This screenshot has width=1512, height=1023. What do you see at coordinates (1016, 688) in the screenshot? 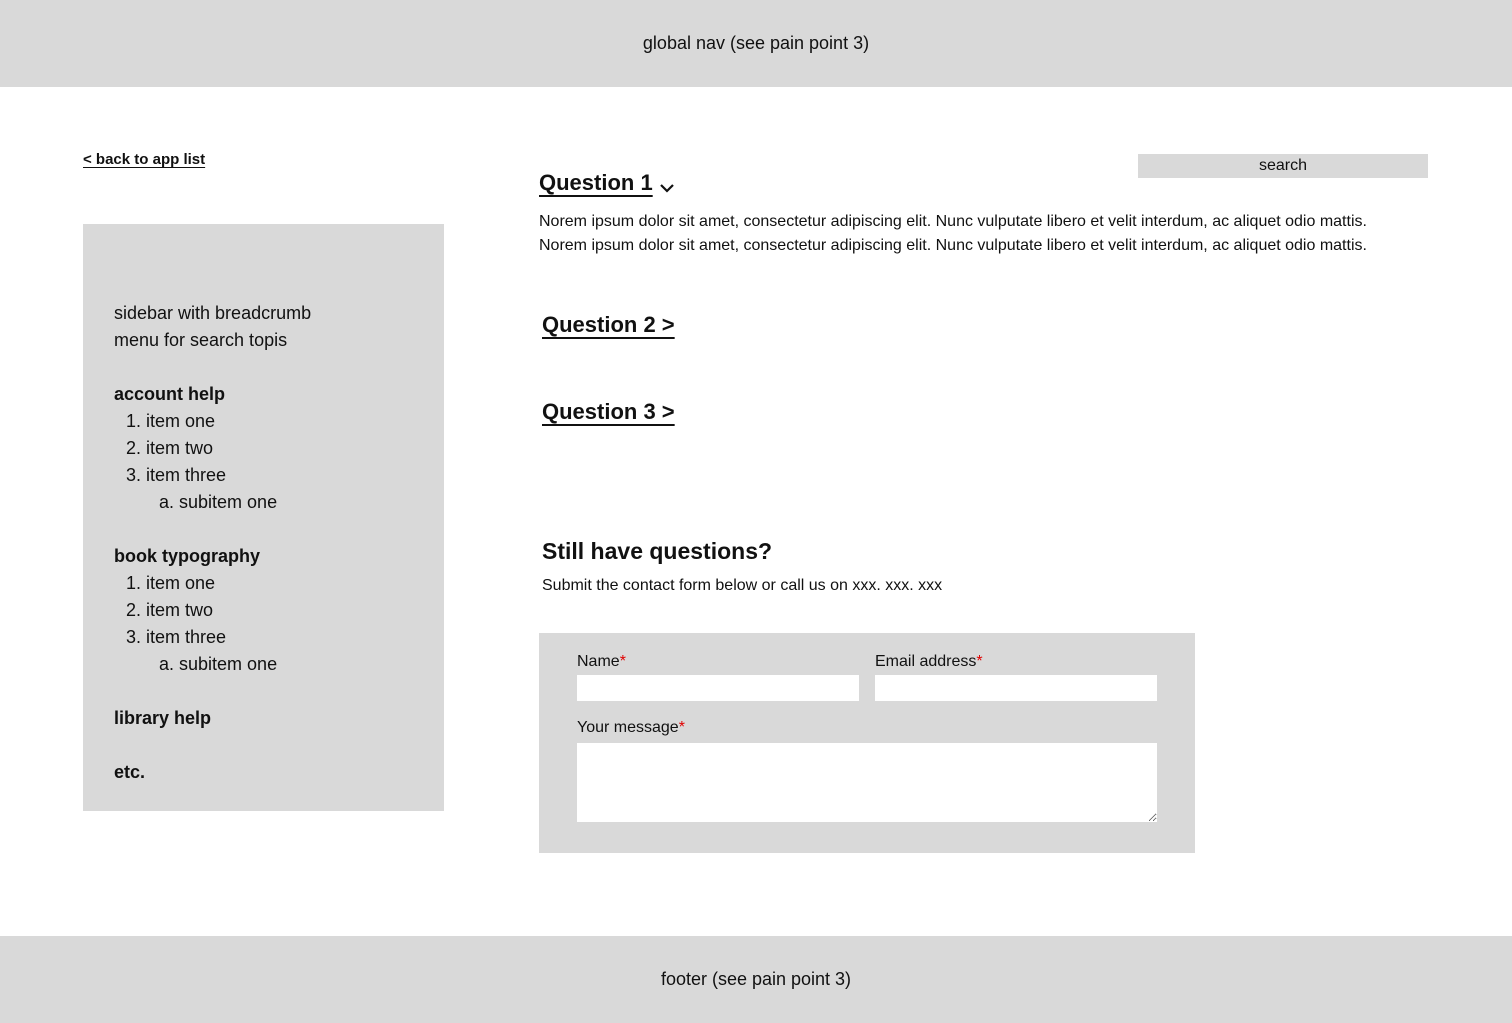
I see `email-field` at bounding box center [1016, 688].